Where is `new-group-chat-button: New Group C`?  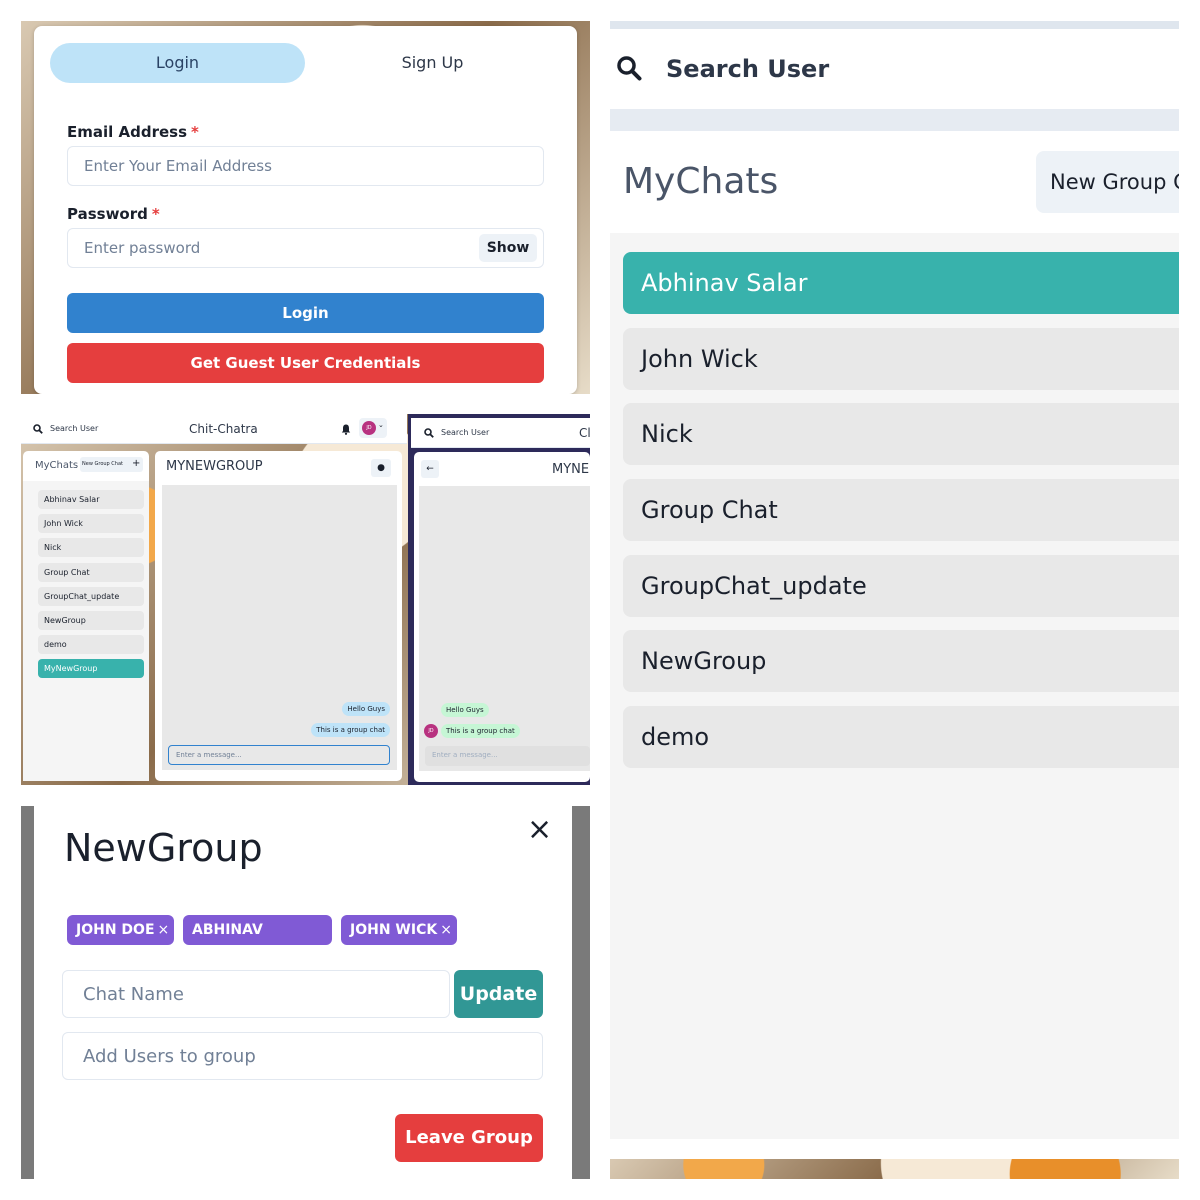 new-group-chat-button: New Group C is located at coordinates (1107, 182).